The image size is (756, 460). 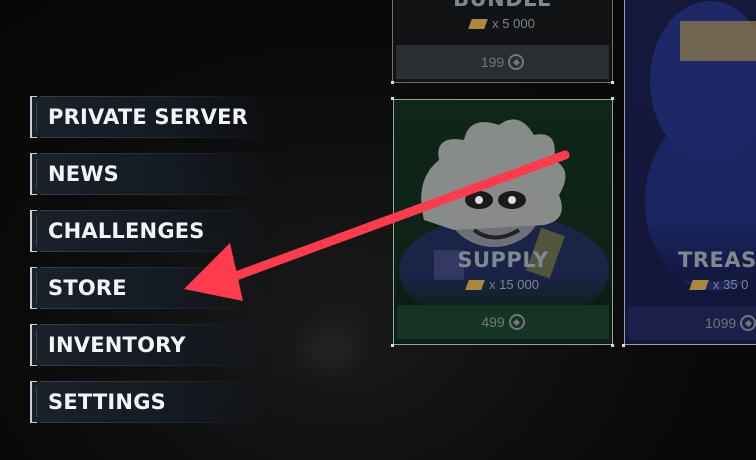 What do you see at coordinates (503, 260) in the screenshot?
I see `card-title: SUPPLY` at bounding box center [503, 260].